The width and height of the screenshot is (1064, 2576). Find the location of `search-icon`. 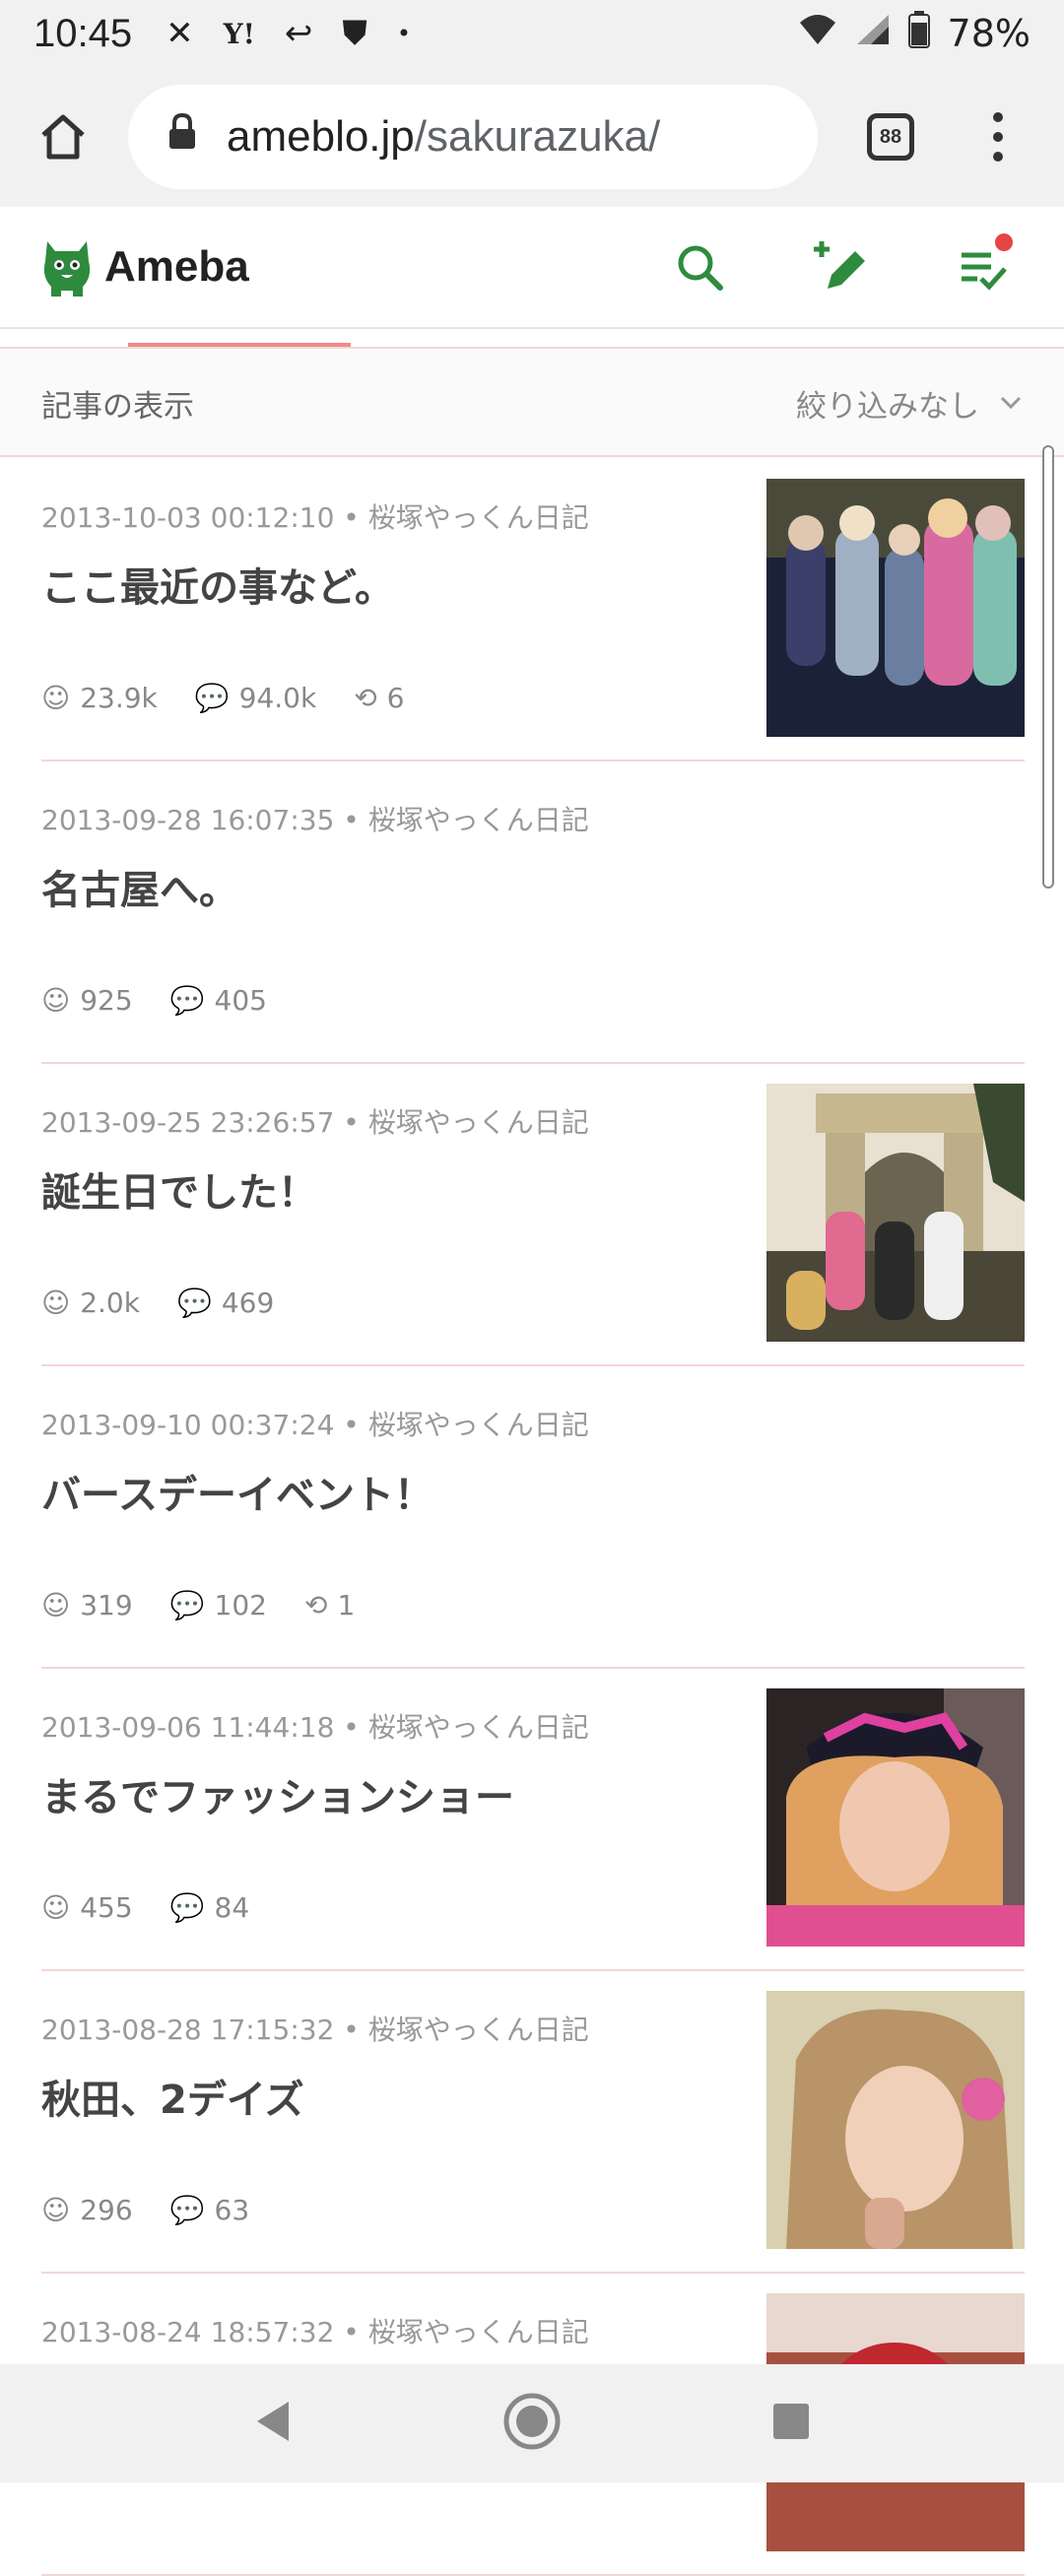

search-icon is located at coordinates (701, 268).